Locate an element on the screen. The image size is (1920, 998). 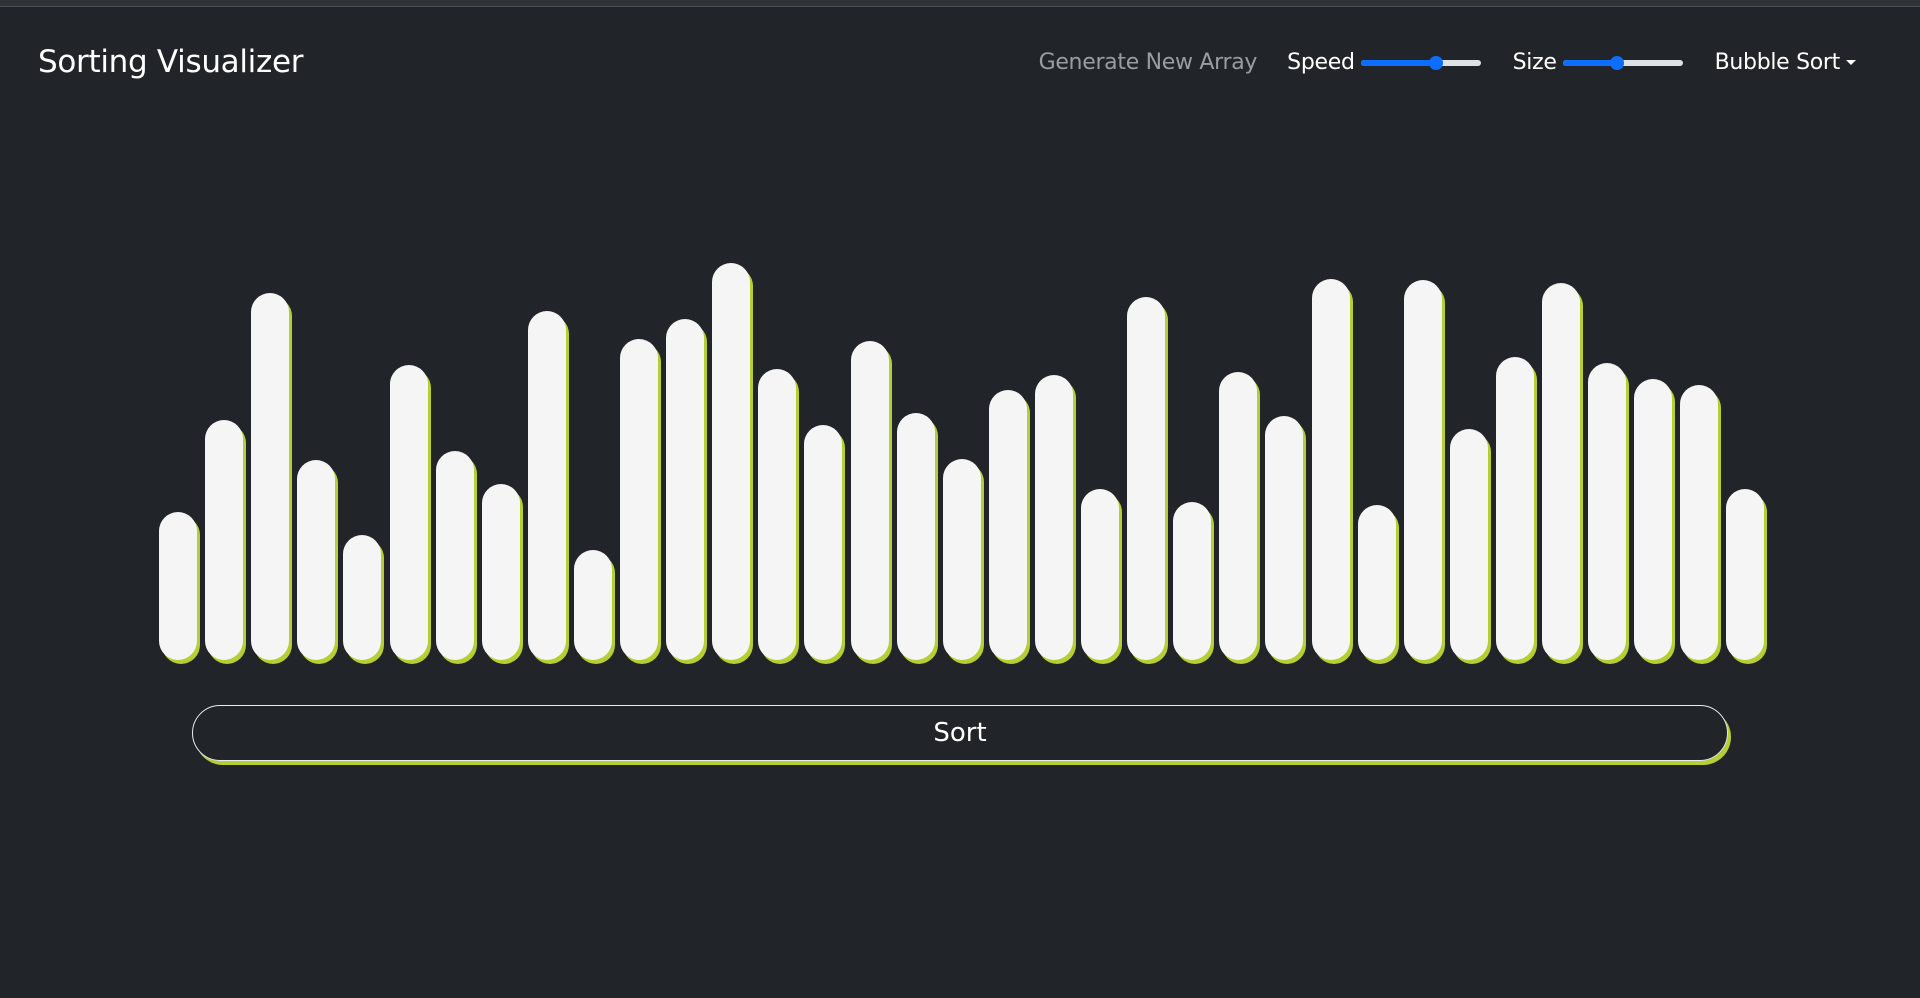
app-title: Sorting Visualizer is located at coordinates (170, 62).